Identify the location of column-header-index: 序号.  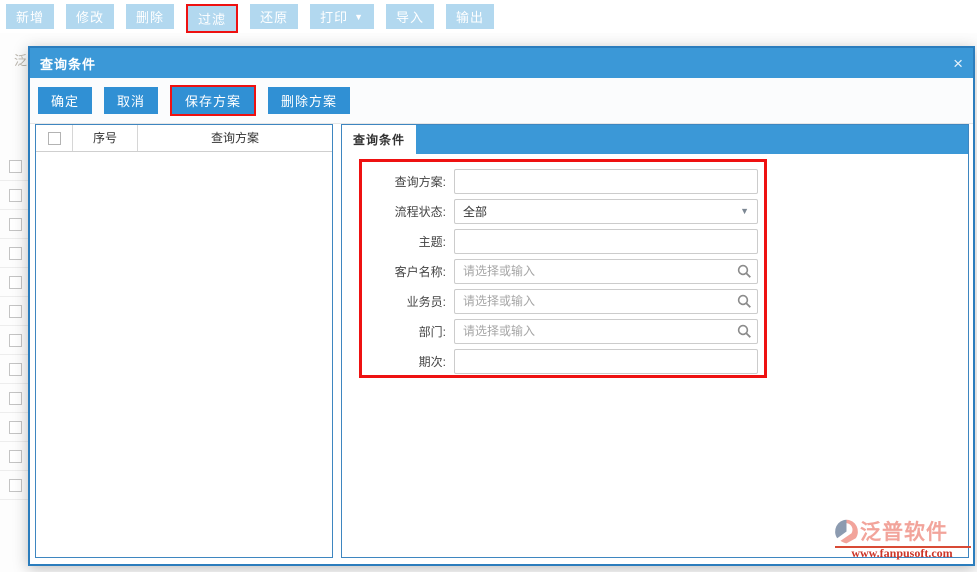
(105, 138).